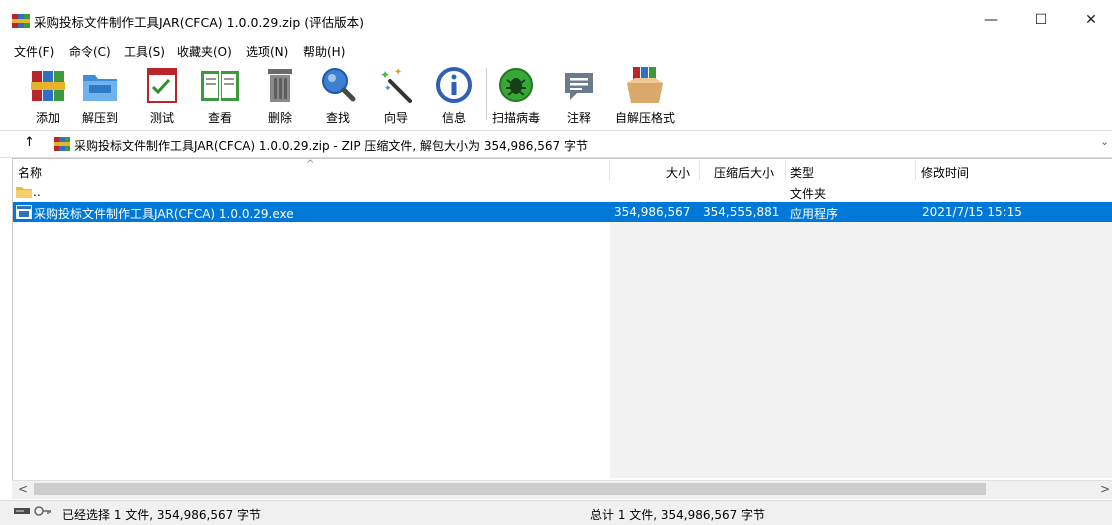 This screenshot has height=525, width=1112. I want to click on test-button: 测试, so click(162, 95).